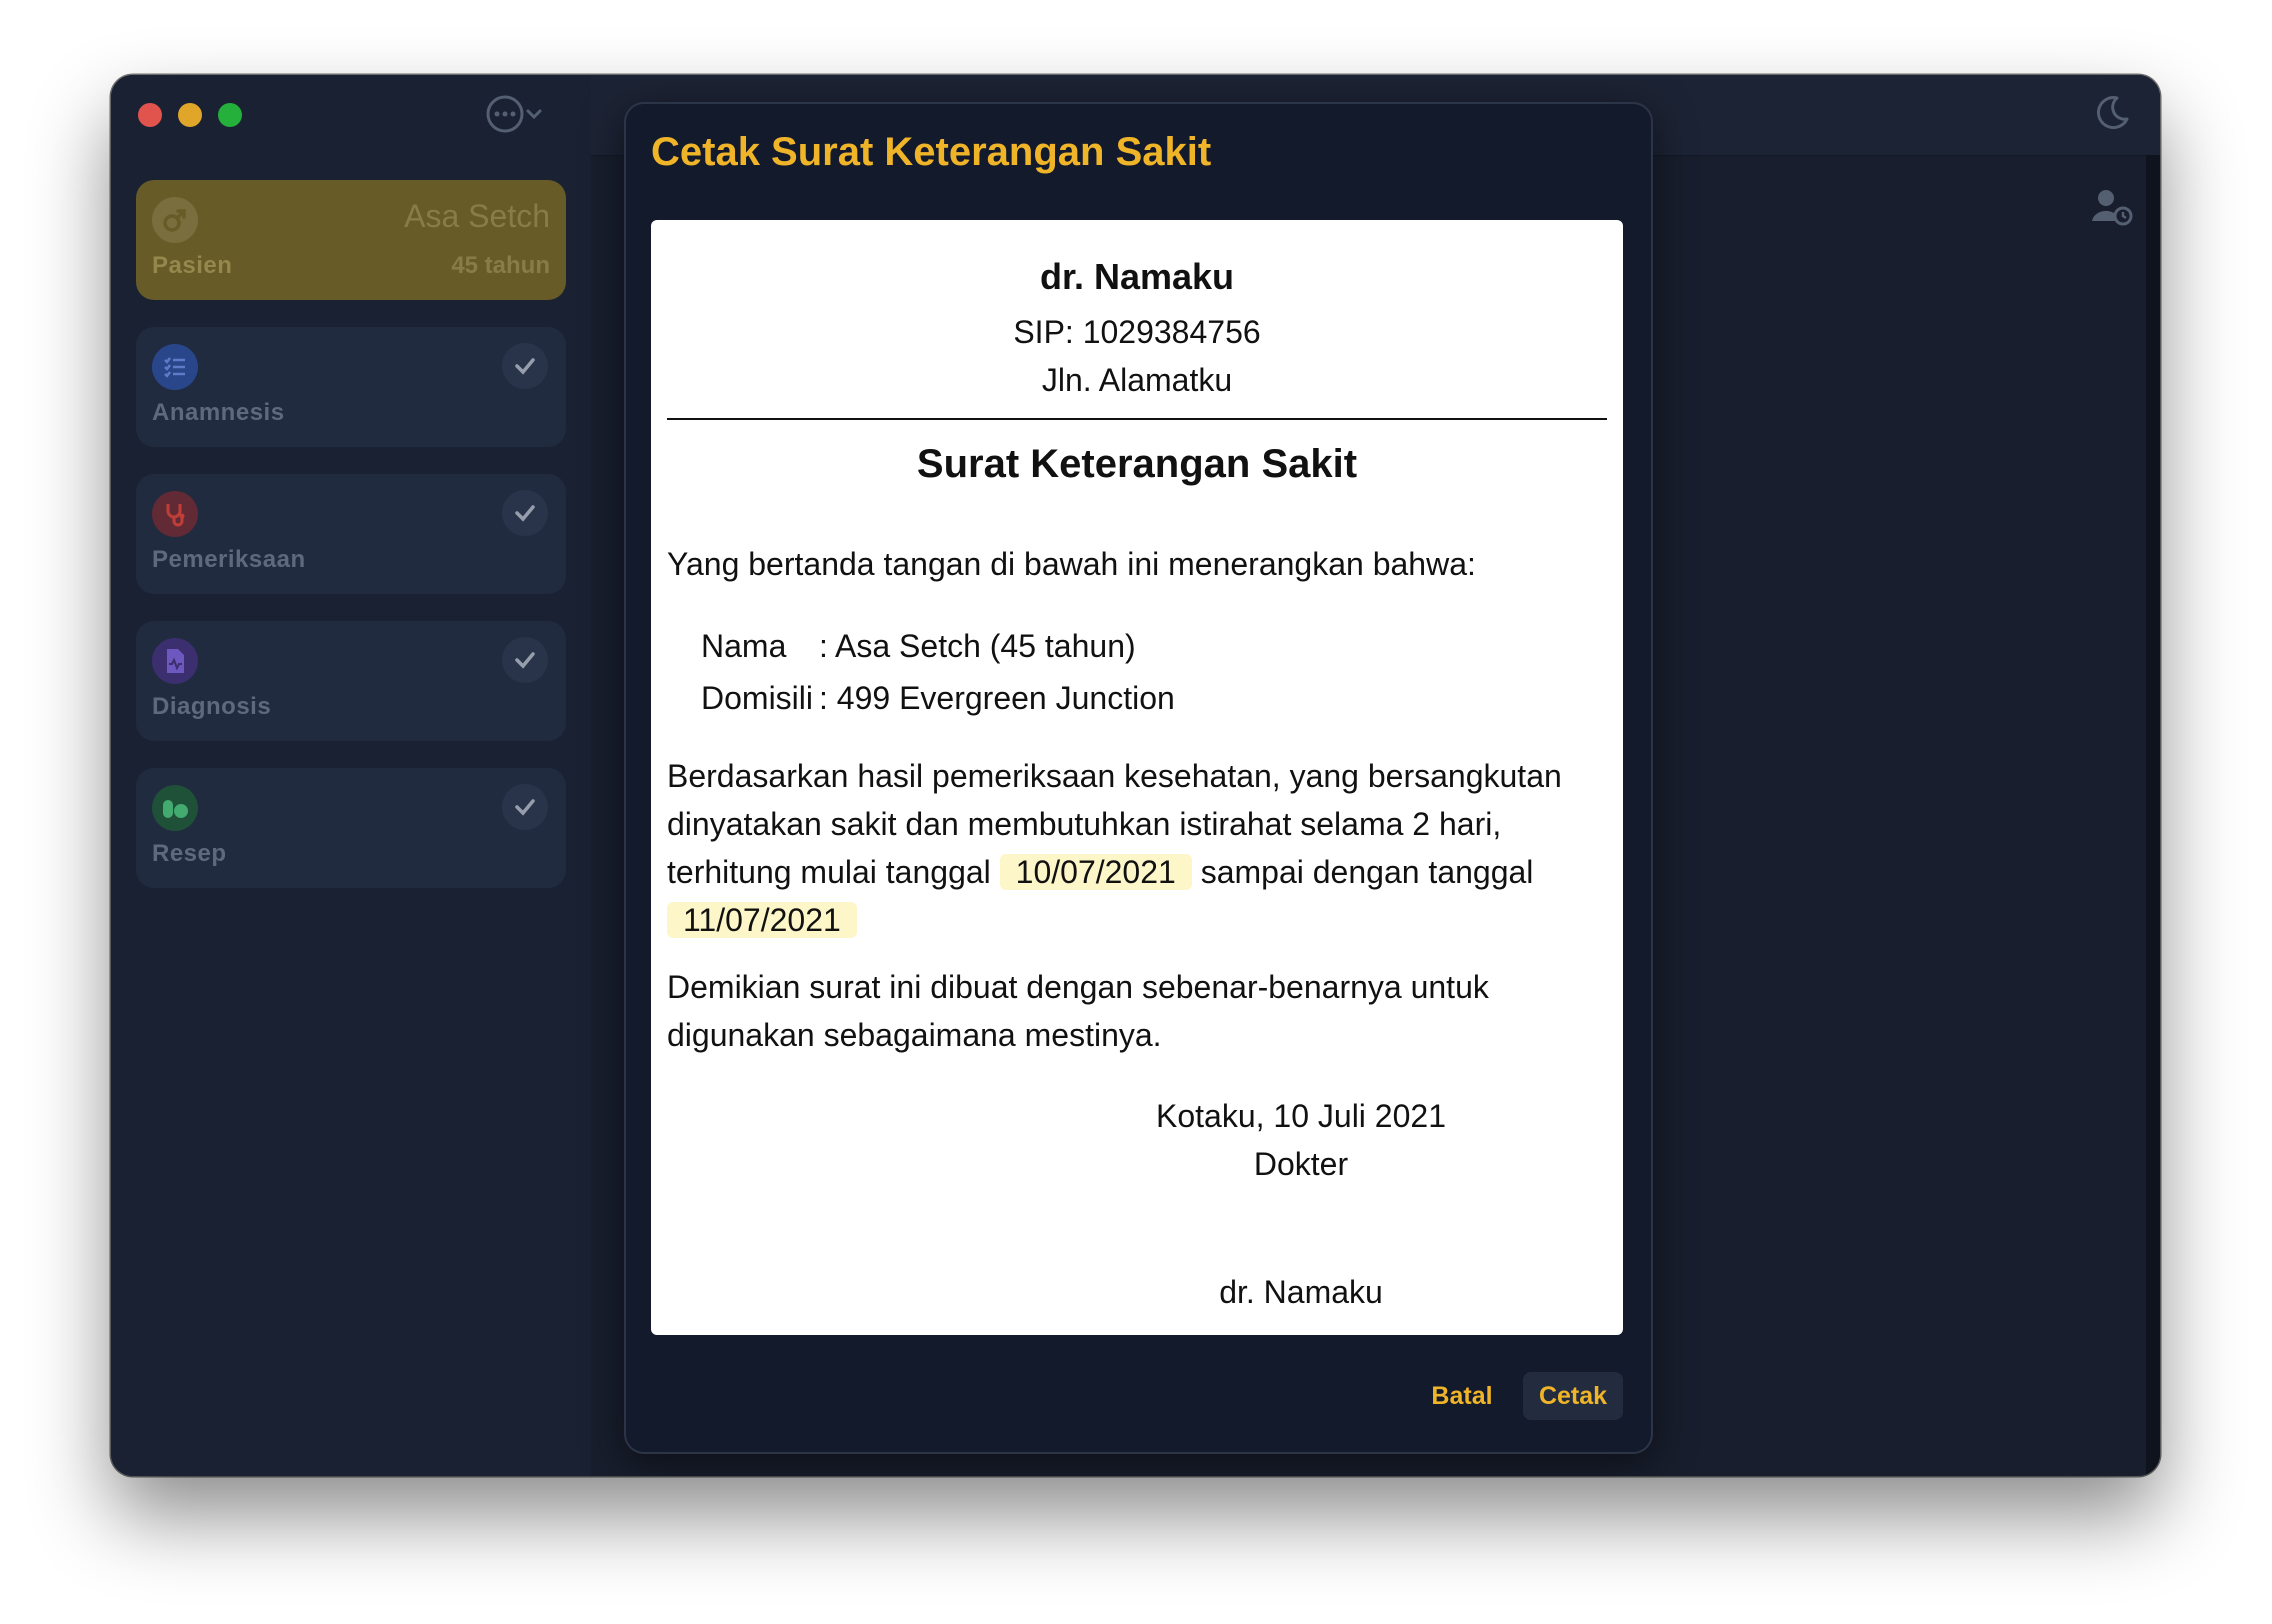  Describe the element at coordinates (997, 698) in the screenshot. I see `domicile-value: : 499 Evergreen Junction` at that location.